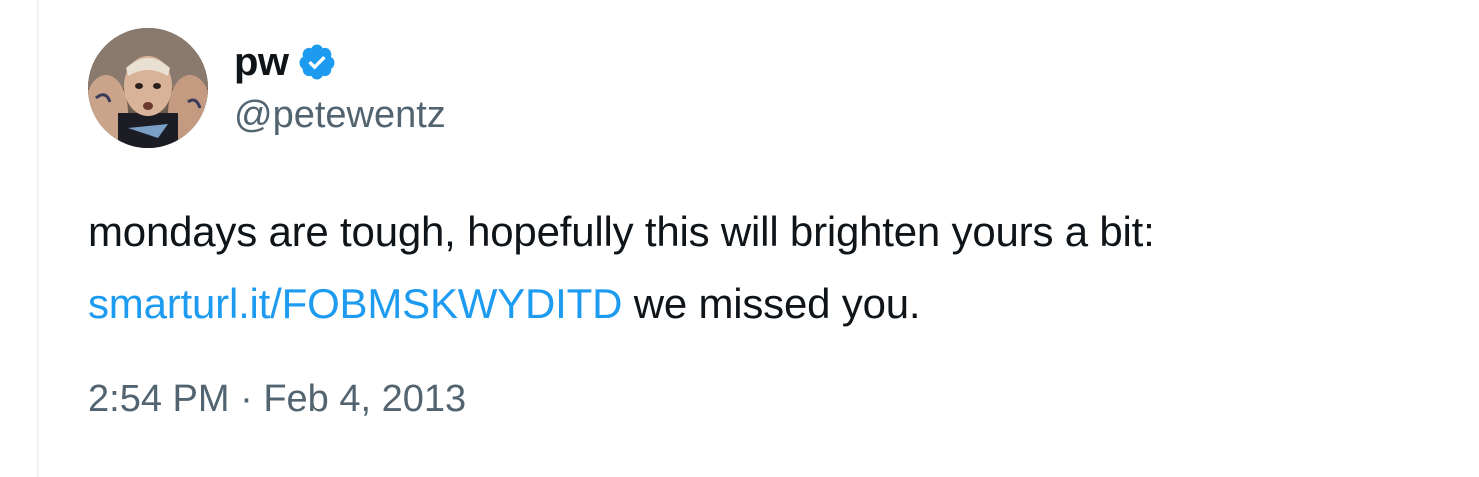 This screenshot has width=1479, height=477. I want to click on tweet-meta: 2:54 PM · Feb 4, 2013, so click(778, 399).